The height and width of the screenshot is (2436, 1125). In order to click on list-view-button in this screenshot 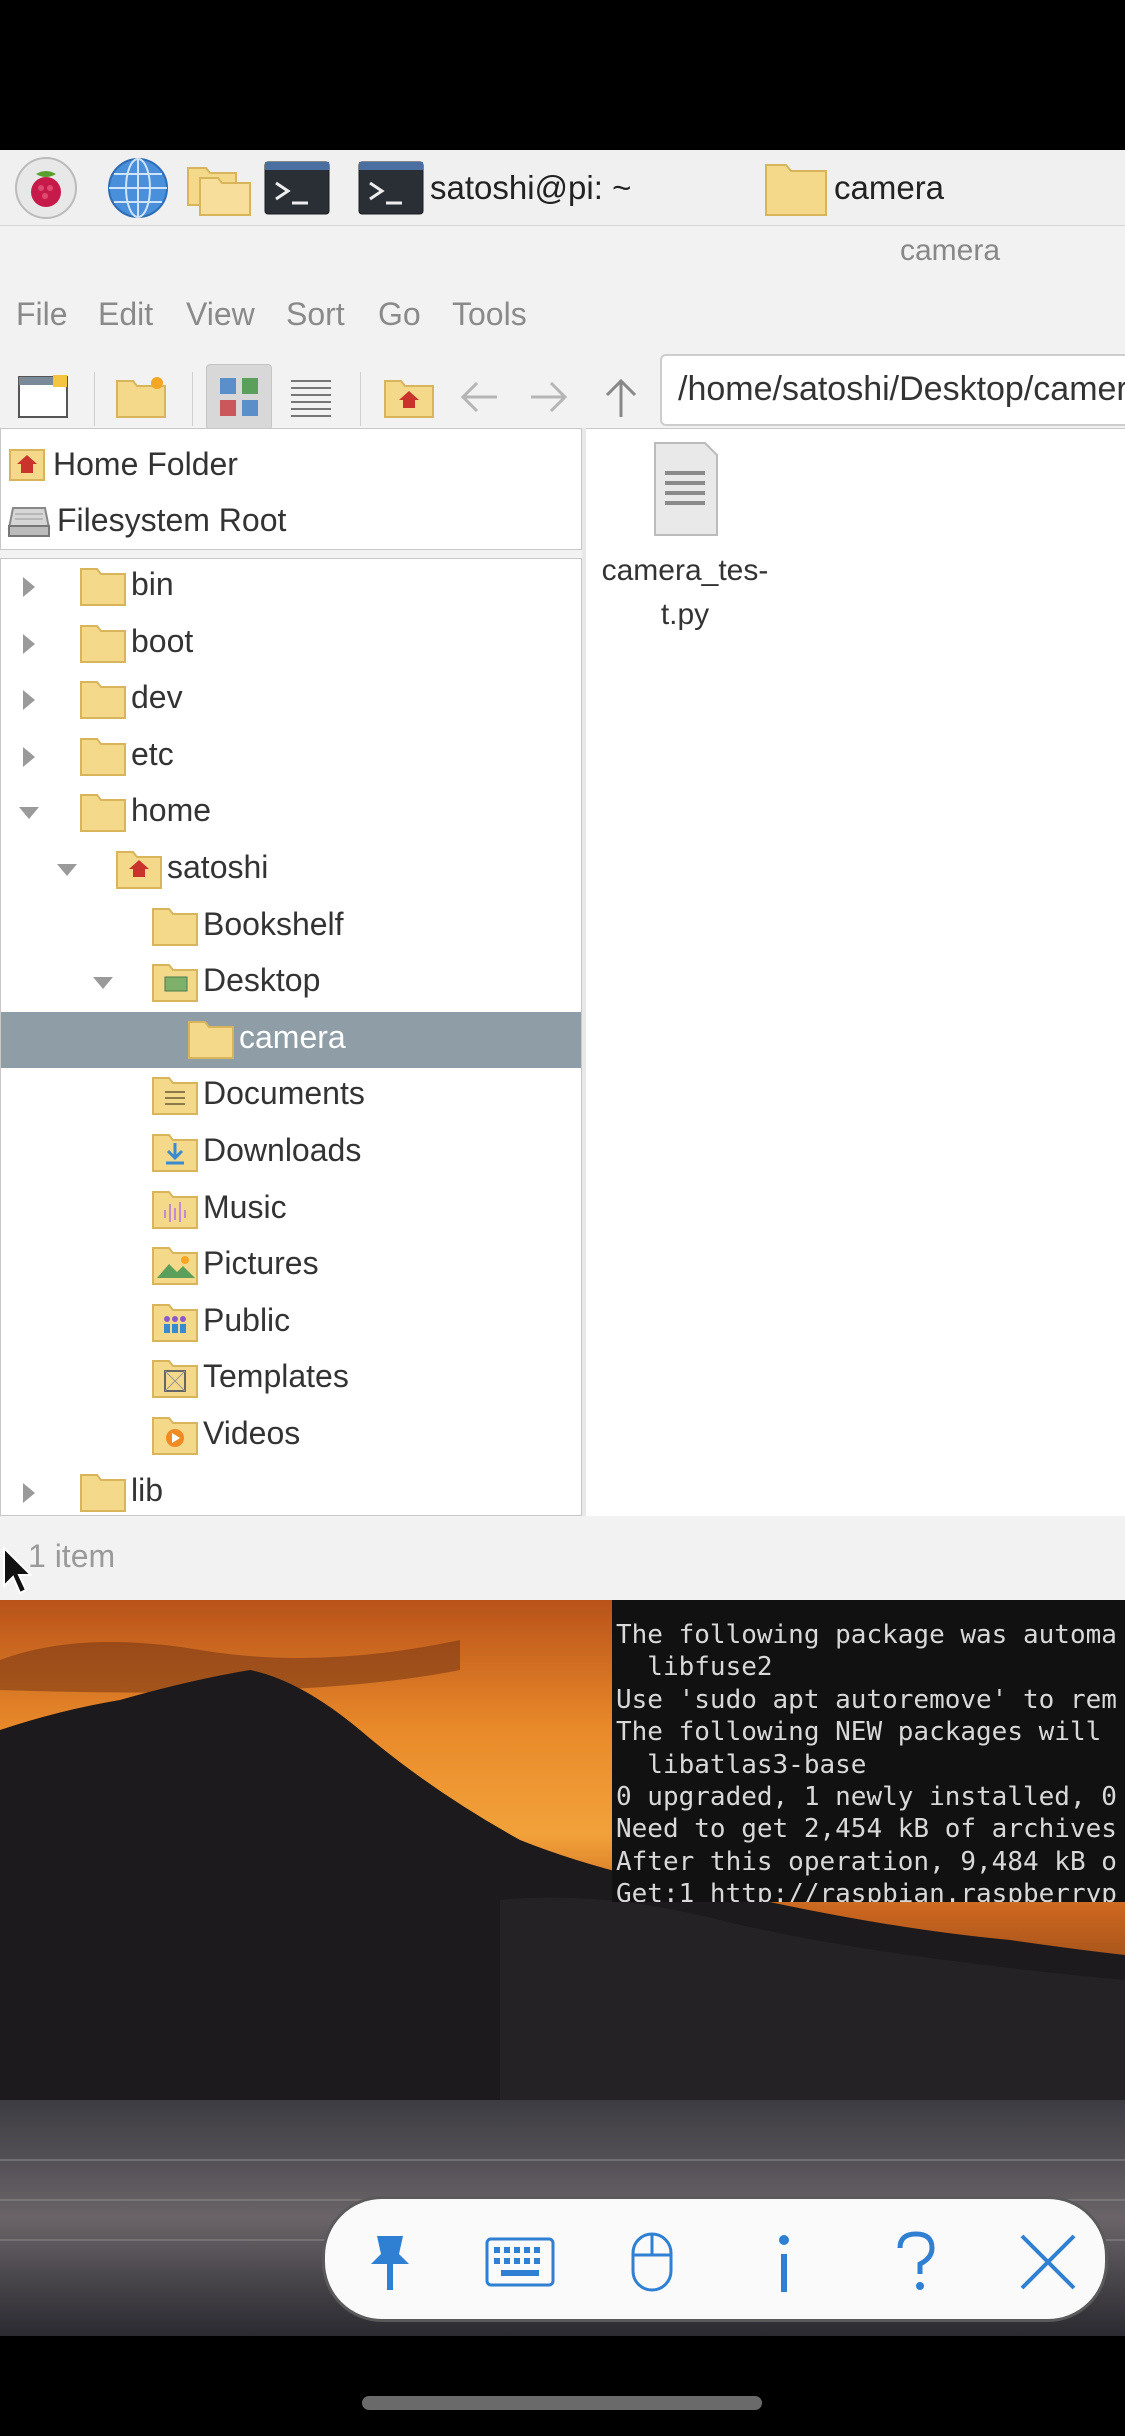, I will do `click(311, 397)`.